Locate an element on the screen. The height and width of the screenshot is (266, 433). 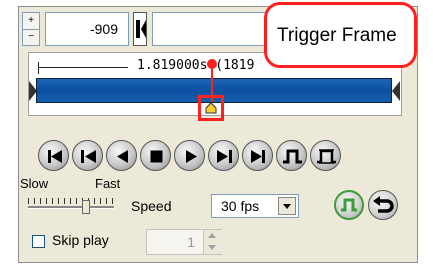
frame-spinner: + − is located at coordinates (31, 29).